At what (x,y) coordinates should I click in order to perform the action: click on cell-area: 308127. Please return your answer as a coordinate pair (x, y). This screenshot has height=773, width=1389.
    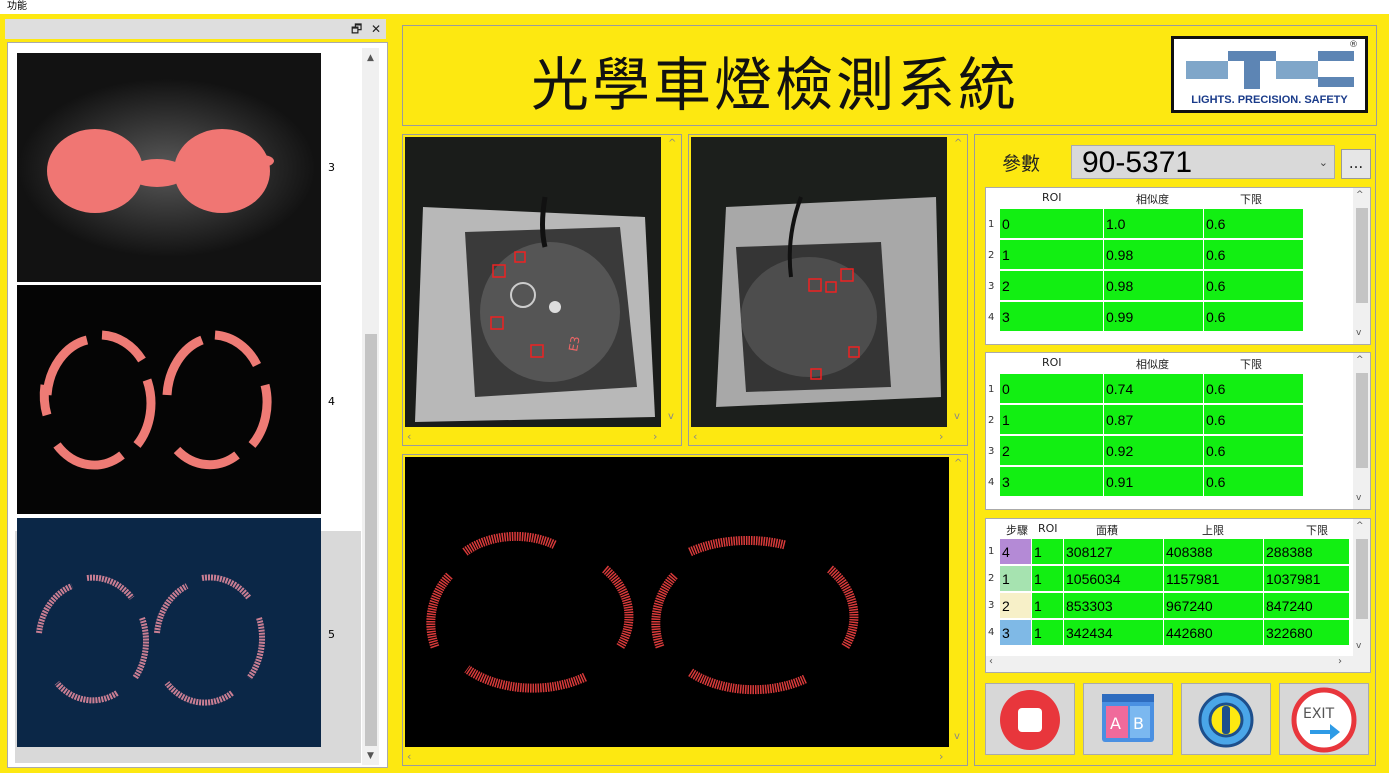
    Looking at the image, I should click on (1114, 552).